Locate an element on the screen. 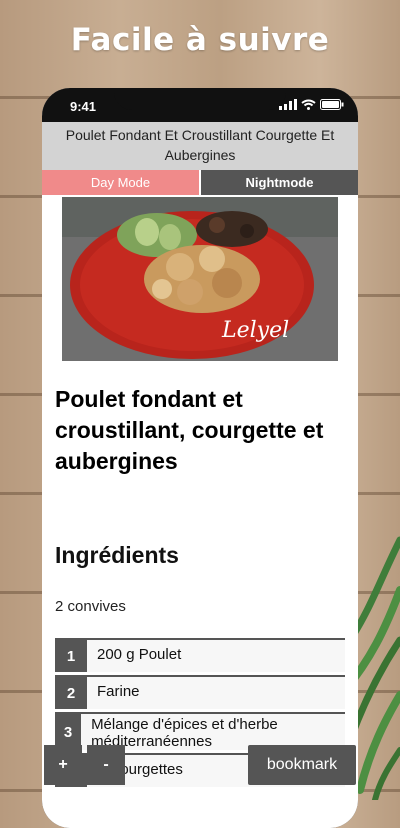  night-mode-button: Nightmode is located at coordinates (278, 182).